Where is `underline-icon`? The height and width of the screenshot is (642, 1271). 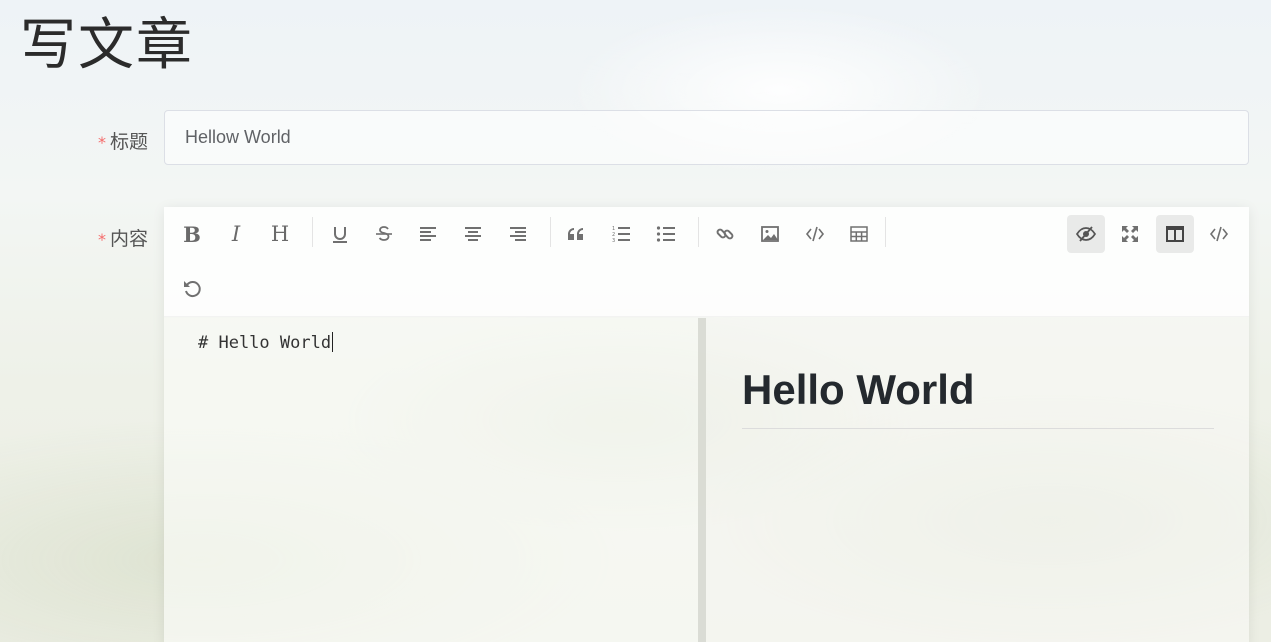 underline-icon is located at coordinates (340, 235).